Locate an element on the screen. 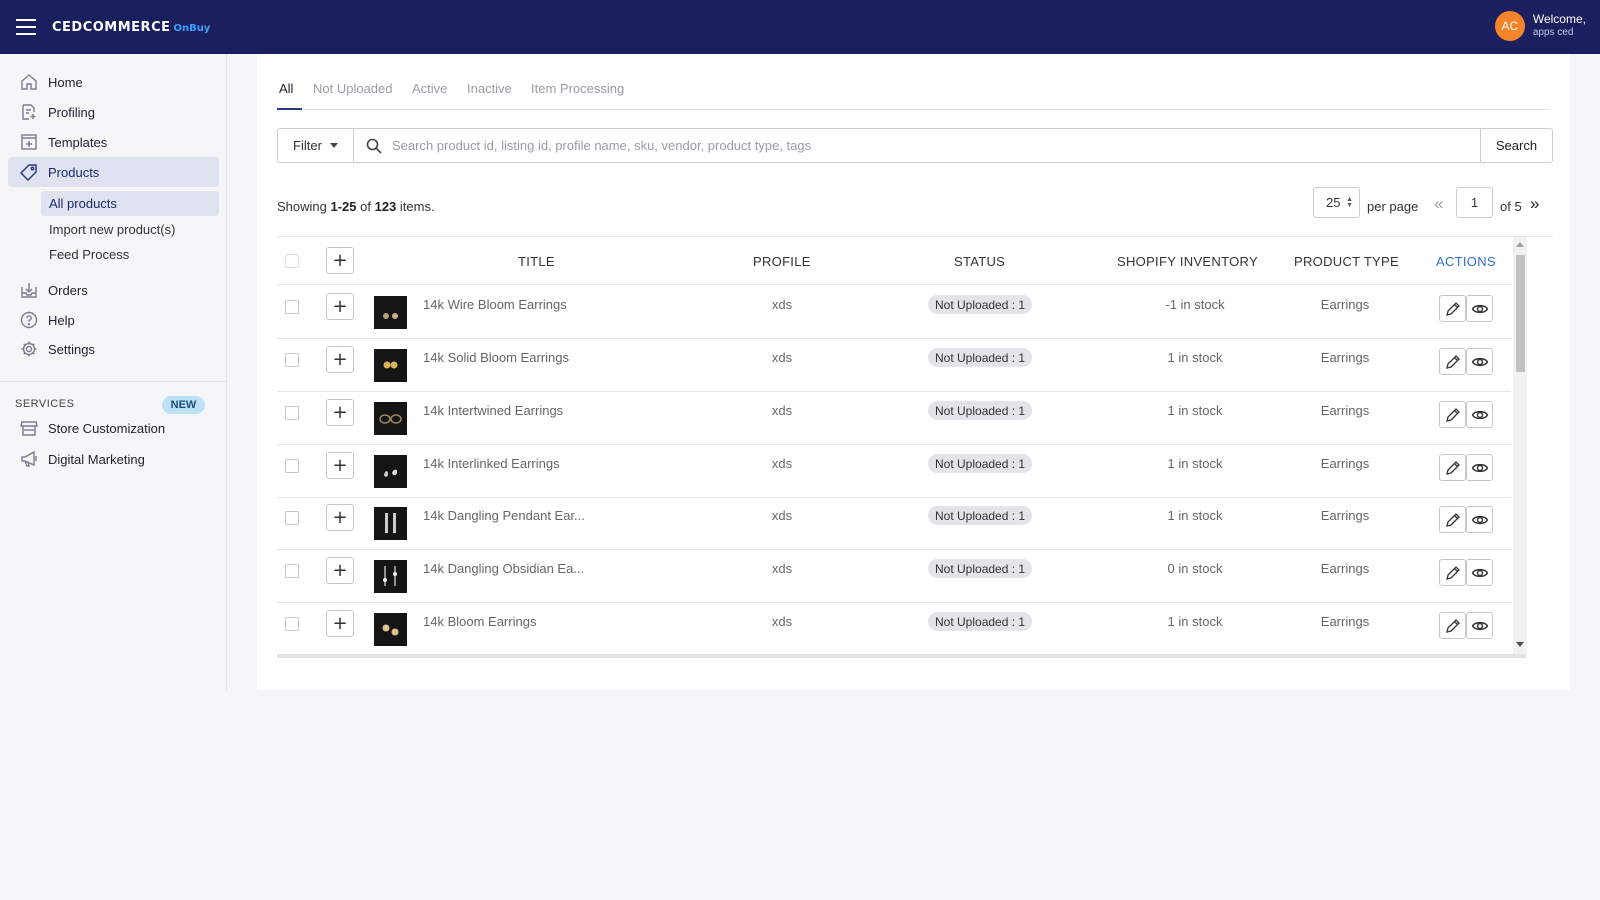 The image size is (1600, 900). user-menu: AC Welcome, apps ced is located at coordinates (1540, 26).